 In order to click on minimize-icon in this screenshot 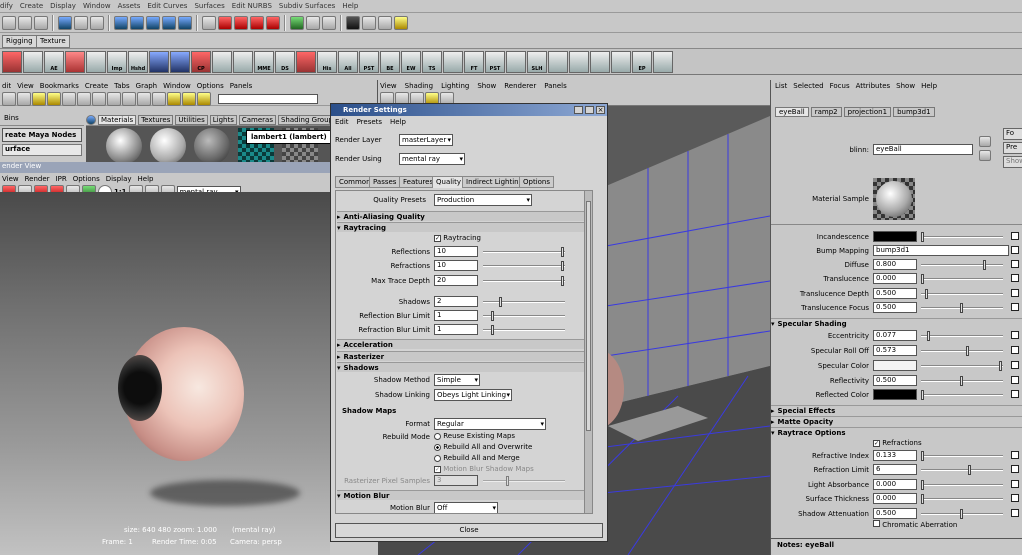, I will do `click(578, 110)`.